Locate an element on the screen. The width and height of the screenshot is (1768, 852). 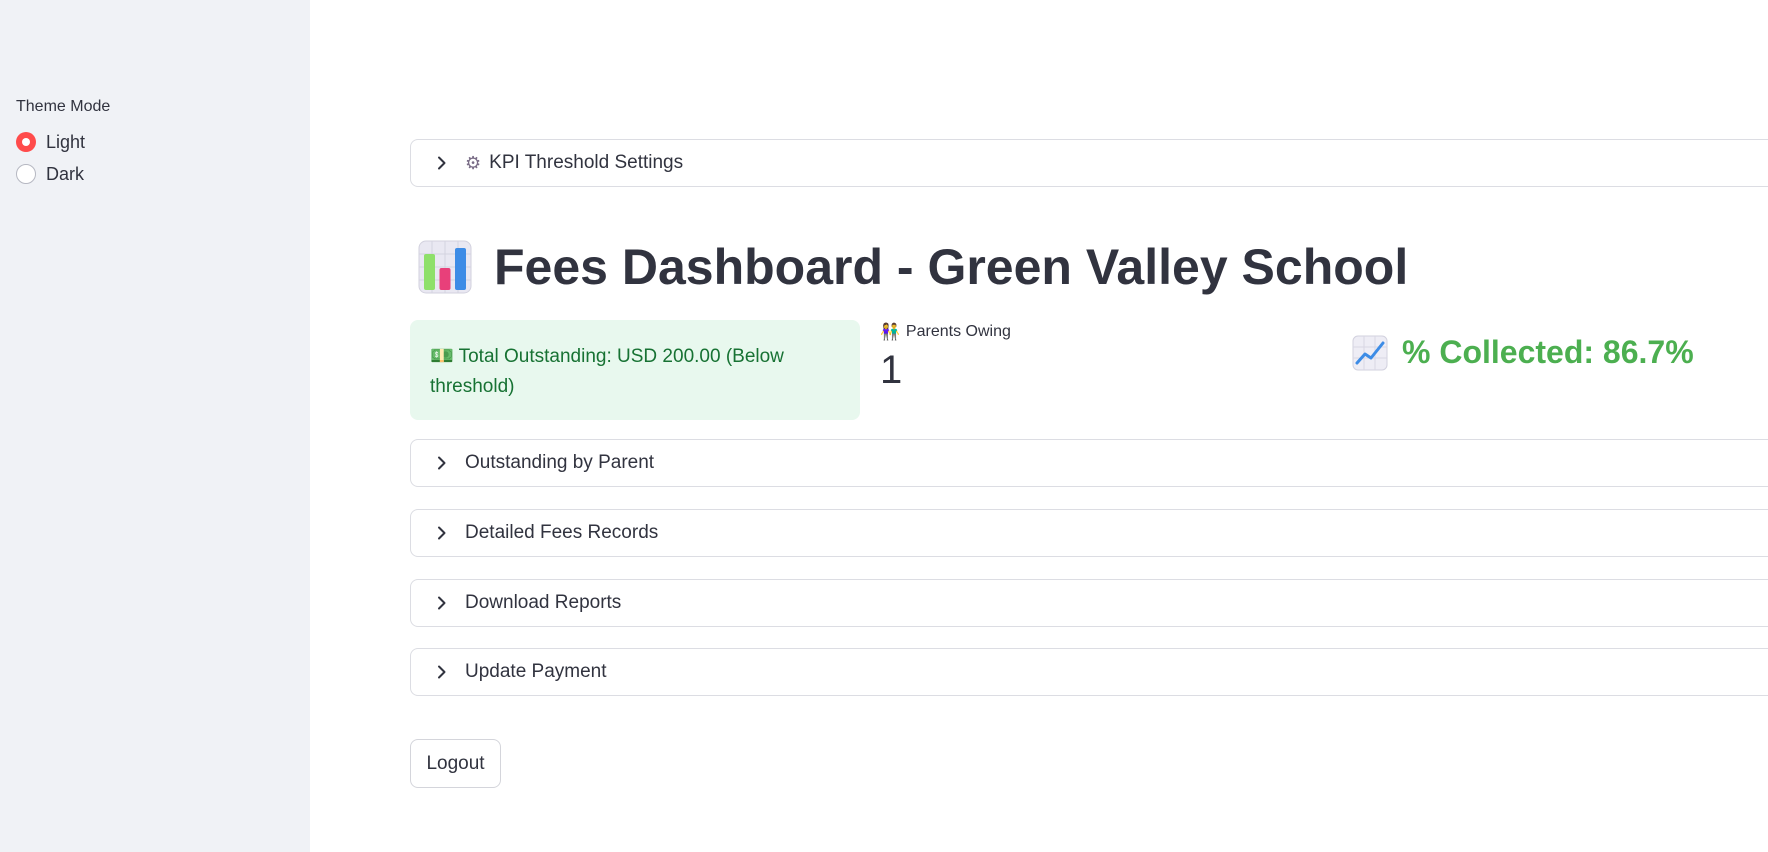
theme-mode-label: Theme Mode is located at coordinates (63, 106).